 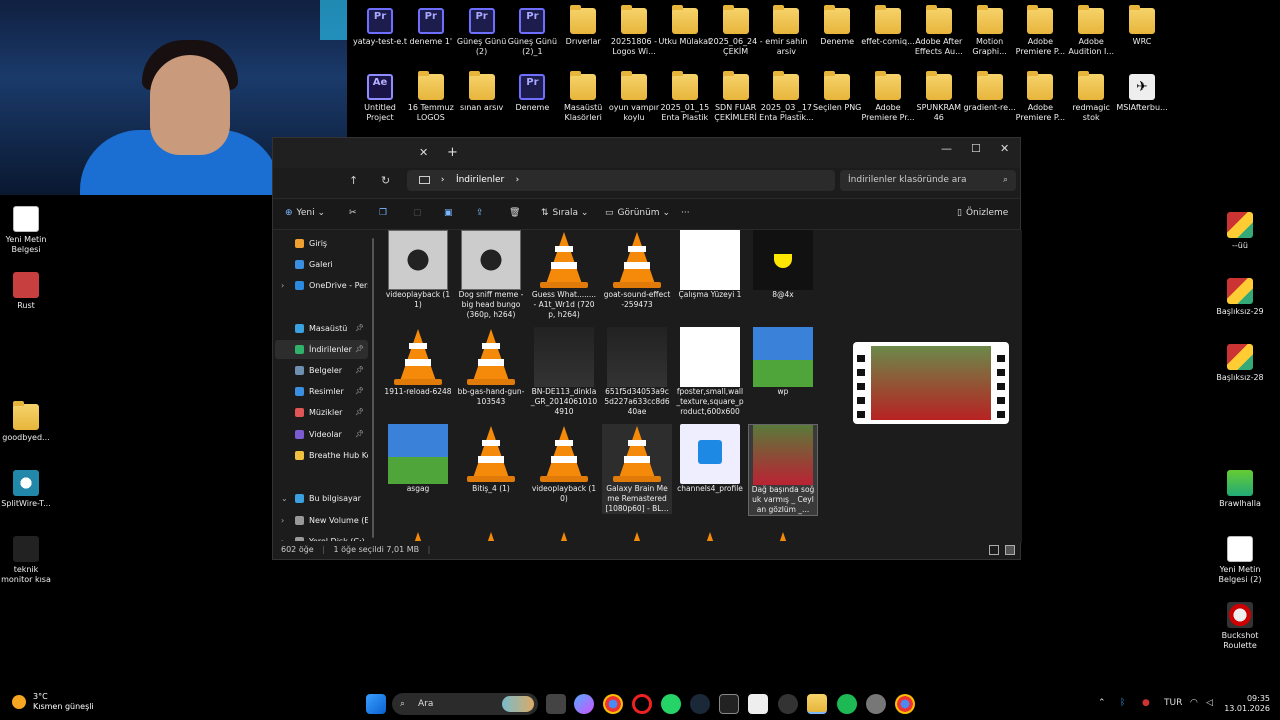 What do you see at coordinates (1102, 703) in the screenshot?
I see `tray-chevron-icon: ⌃` at bounding box center [1102, 703].